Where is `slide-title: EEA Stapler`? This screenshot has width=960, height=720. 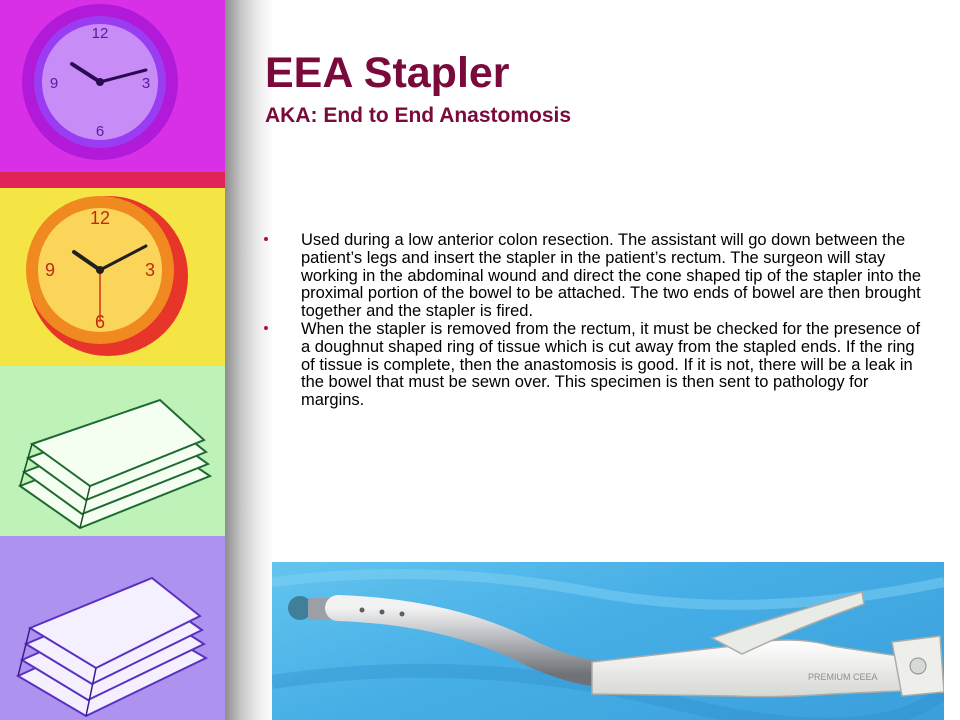 slide-title: EEA Stapler is located at coordinates (387, 73).